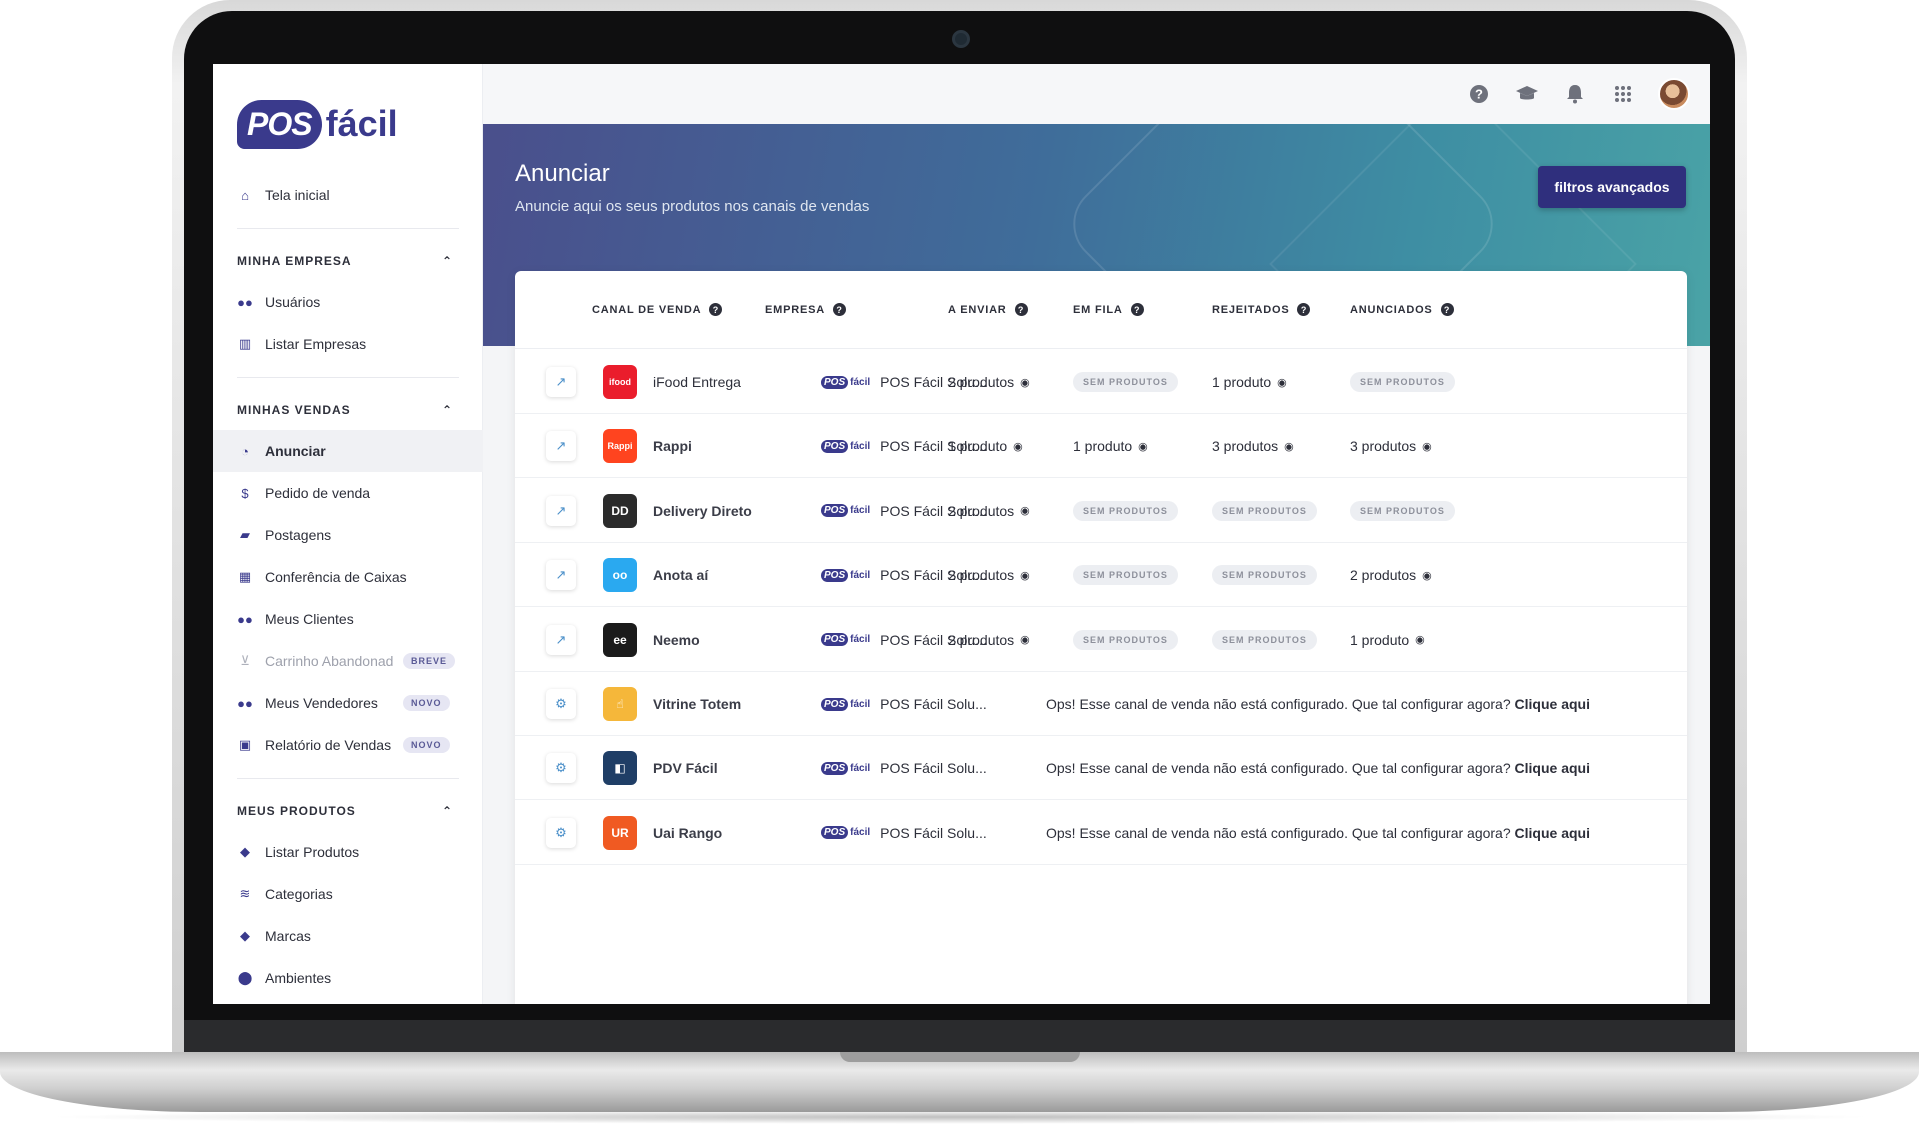 This screenshot has height=1136, width=1919. What do you see at coordinates (348, 195) in the screenshot?
I see `sidebar-item-home: ⌂ Tela inicial` at bounding box center [348, 195].